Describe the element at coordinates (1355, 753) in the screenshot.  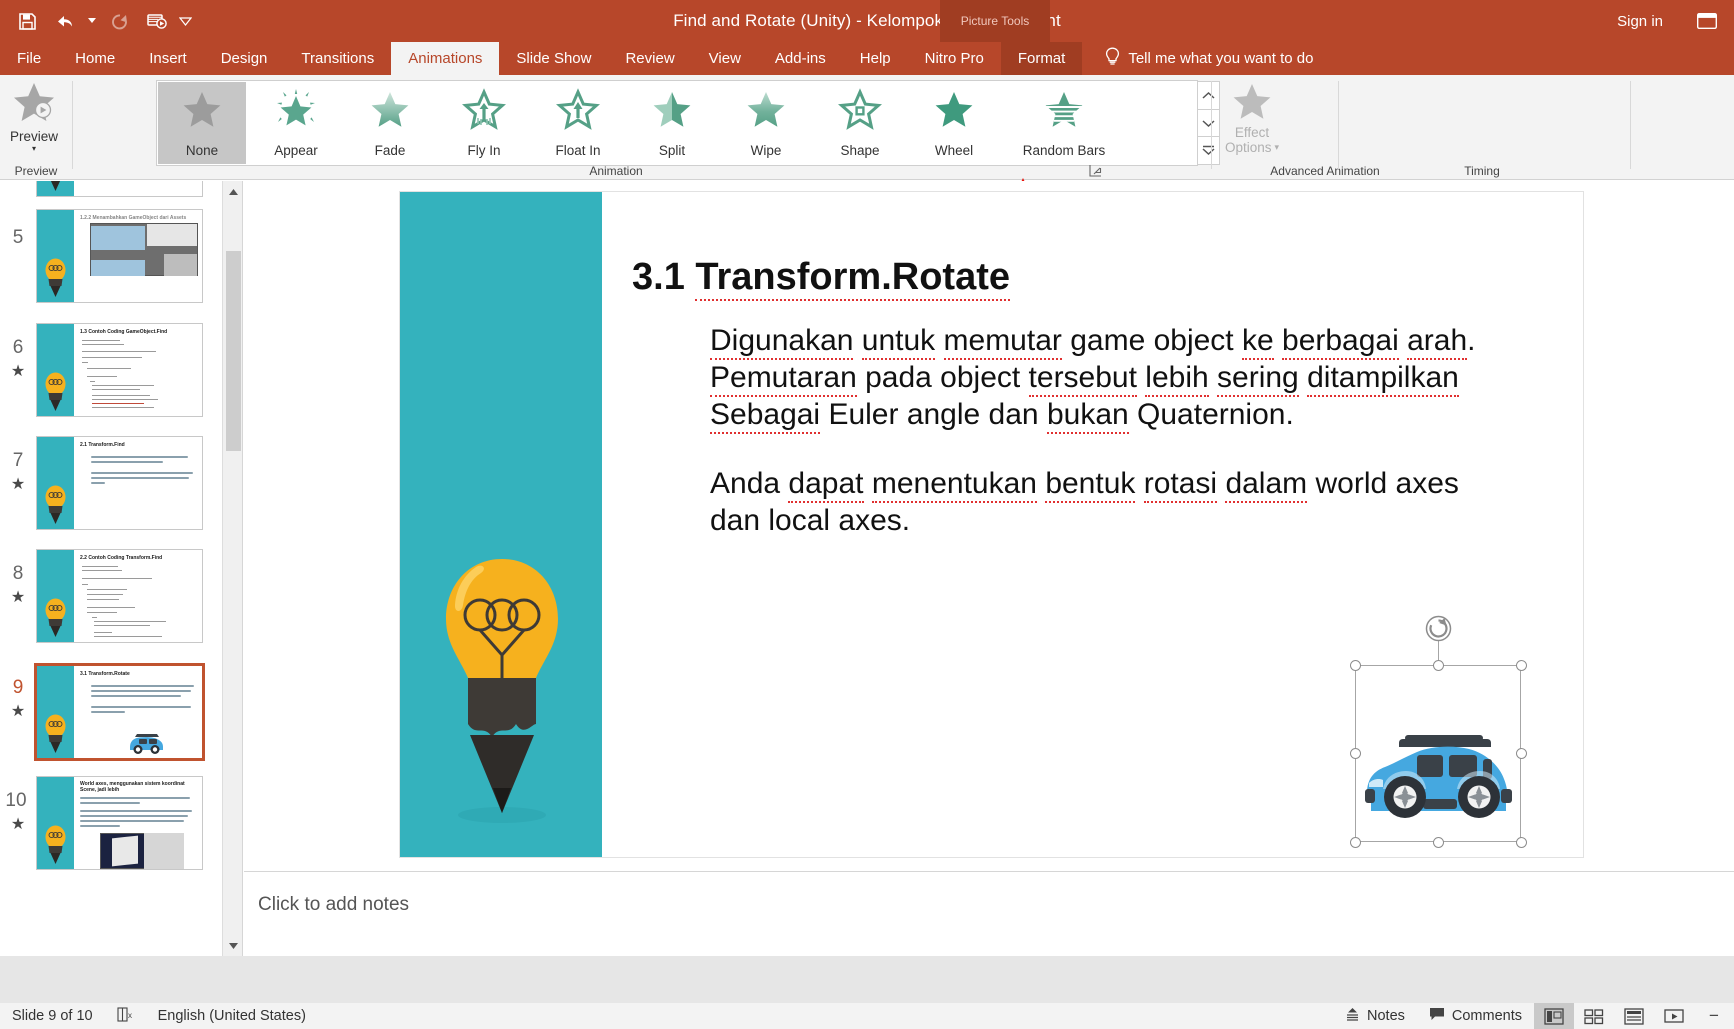
I see `resize-handle-middle-left` at that location.